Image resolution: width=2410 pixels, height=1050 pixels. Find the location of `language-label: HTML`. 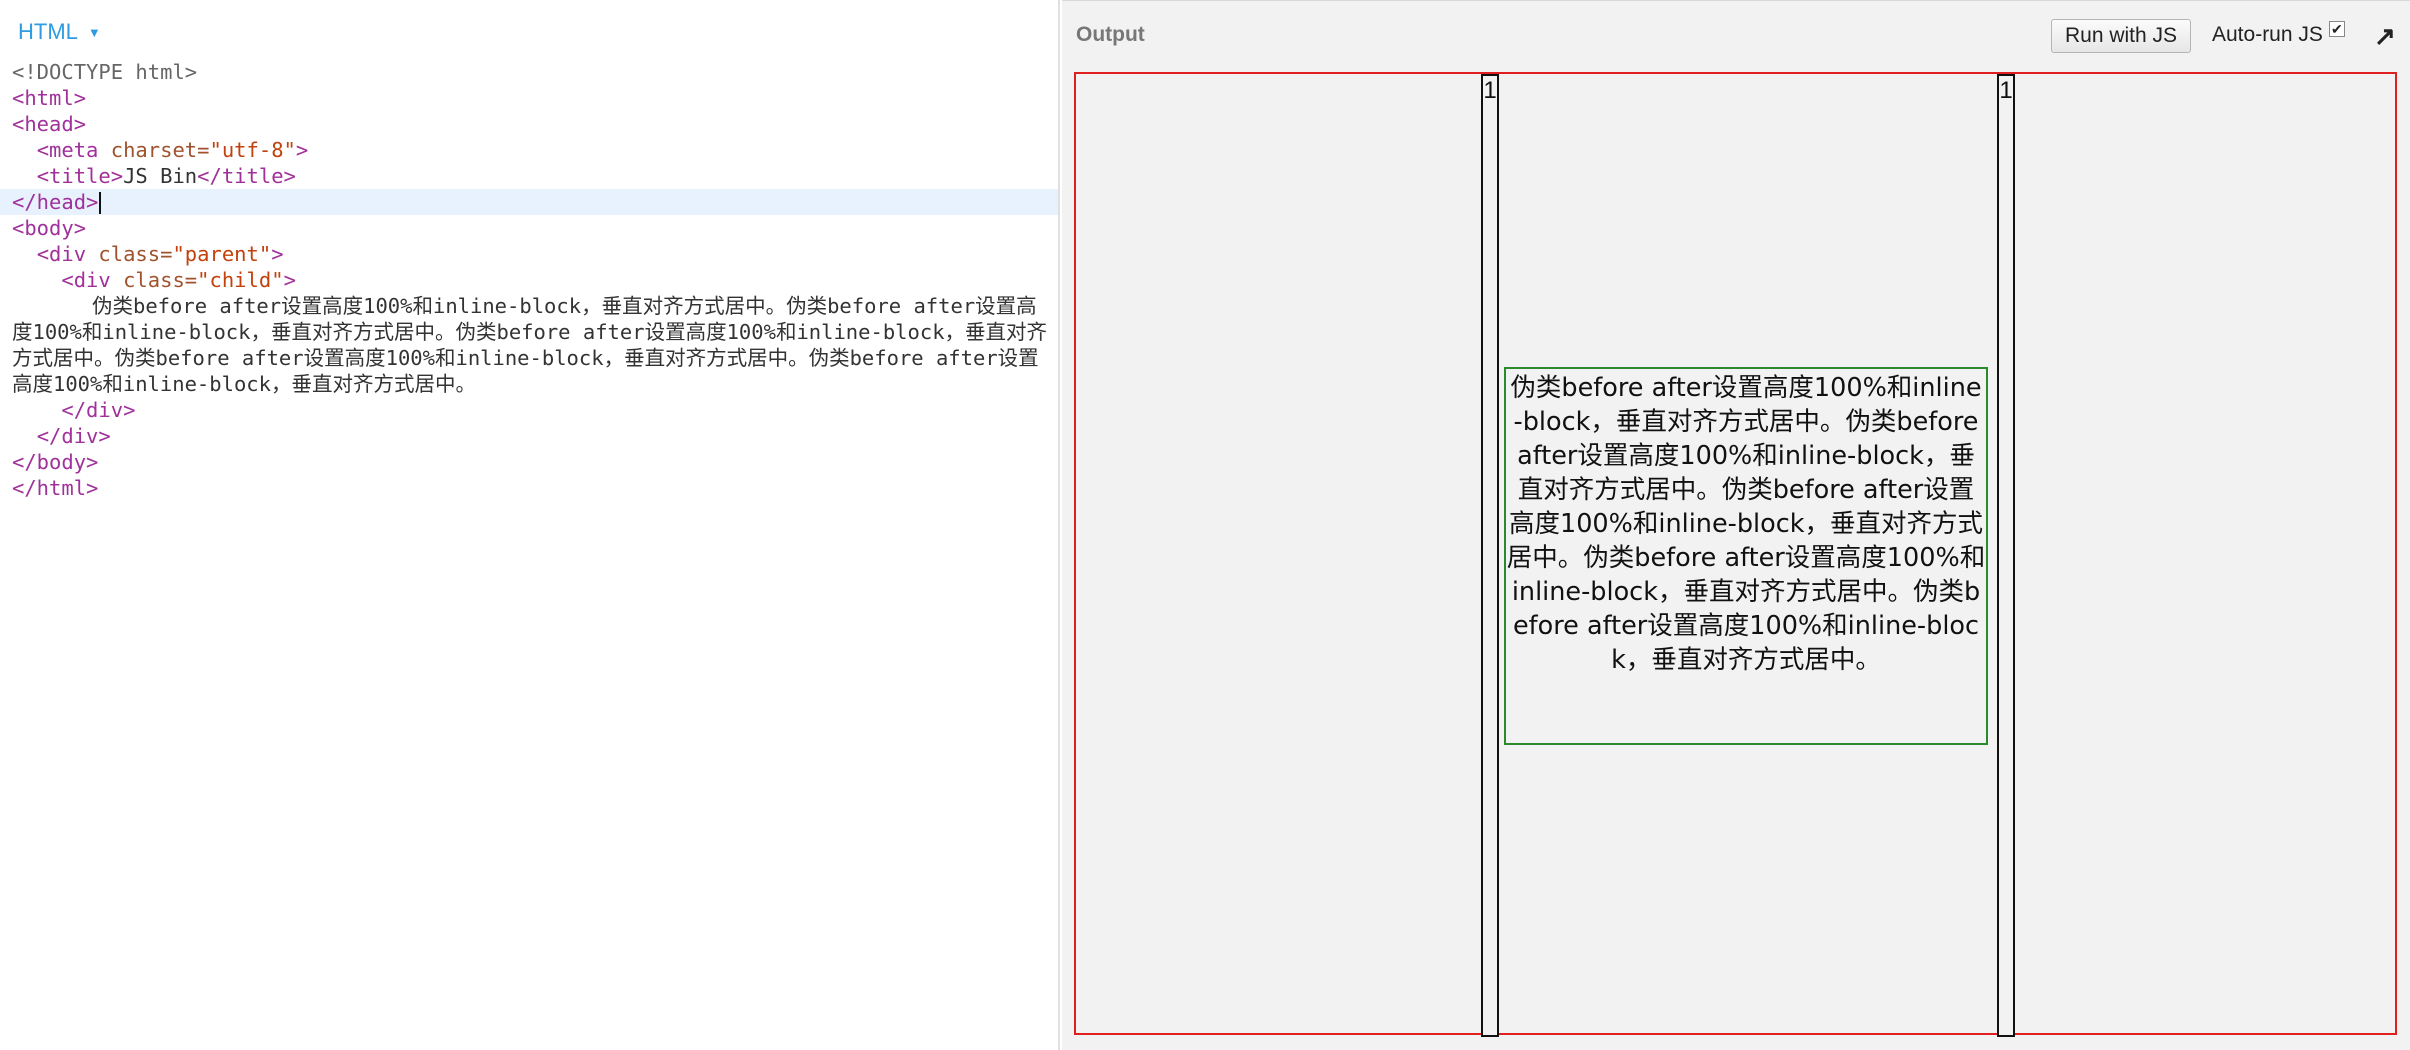

language-label: HTML is located at coordinates (48, 31).